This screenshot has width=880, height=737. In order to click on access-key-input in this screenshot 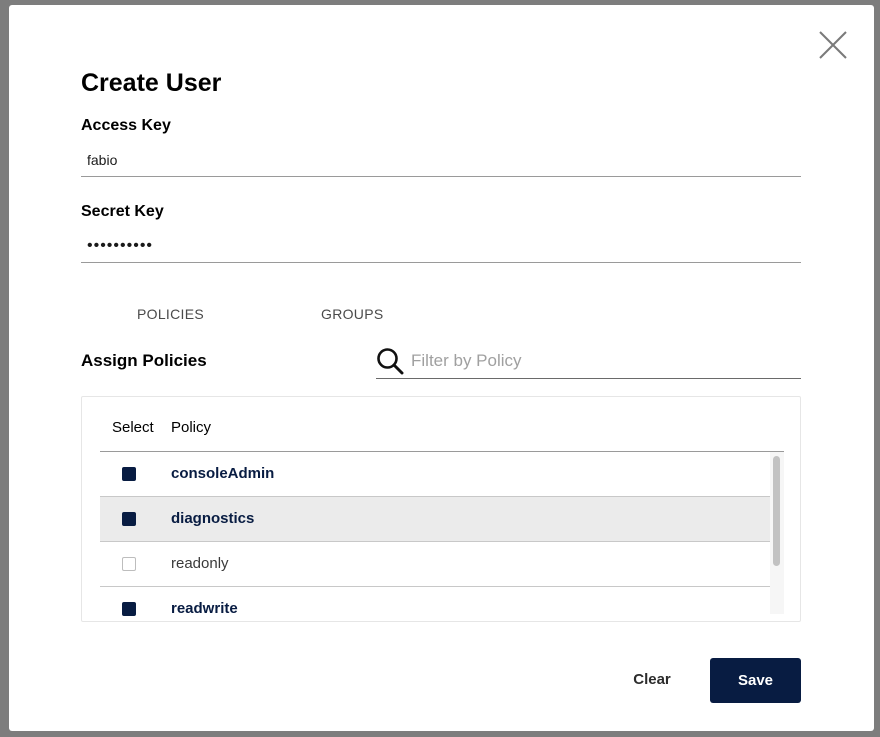, I will do `click(441, 160)`.